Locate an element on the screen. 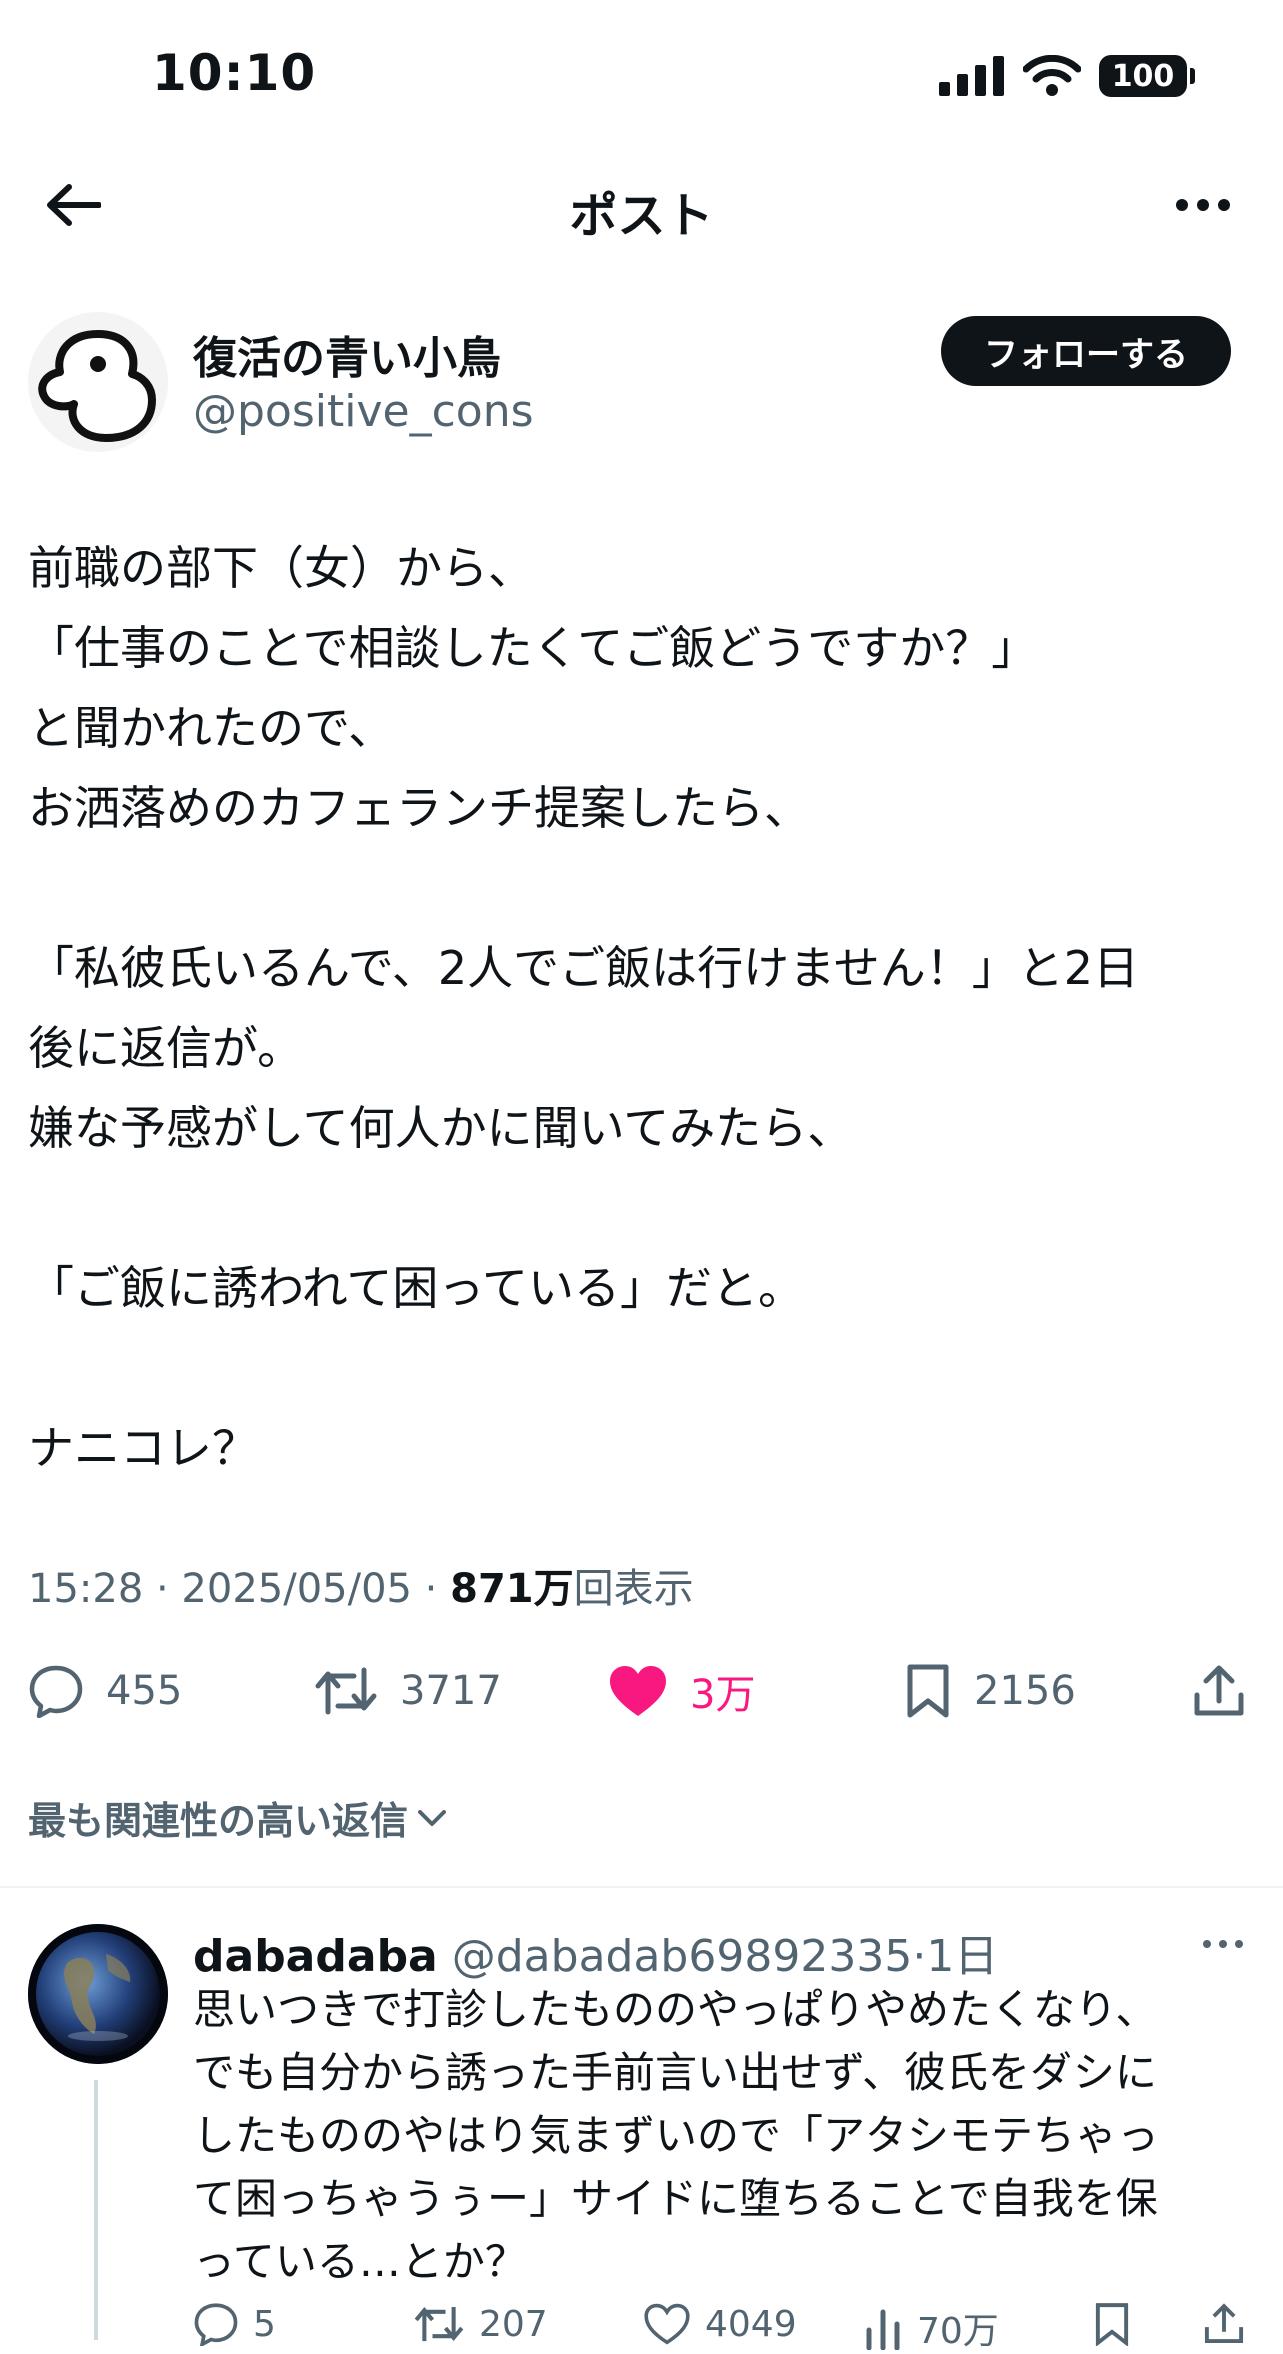 This screenshot has width=1283, height=2354. post-text-line: 「私彼氏いるんで、2人でご飯は行けません！」と2日 is located at coordinates (584, 968).